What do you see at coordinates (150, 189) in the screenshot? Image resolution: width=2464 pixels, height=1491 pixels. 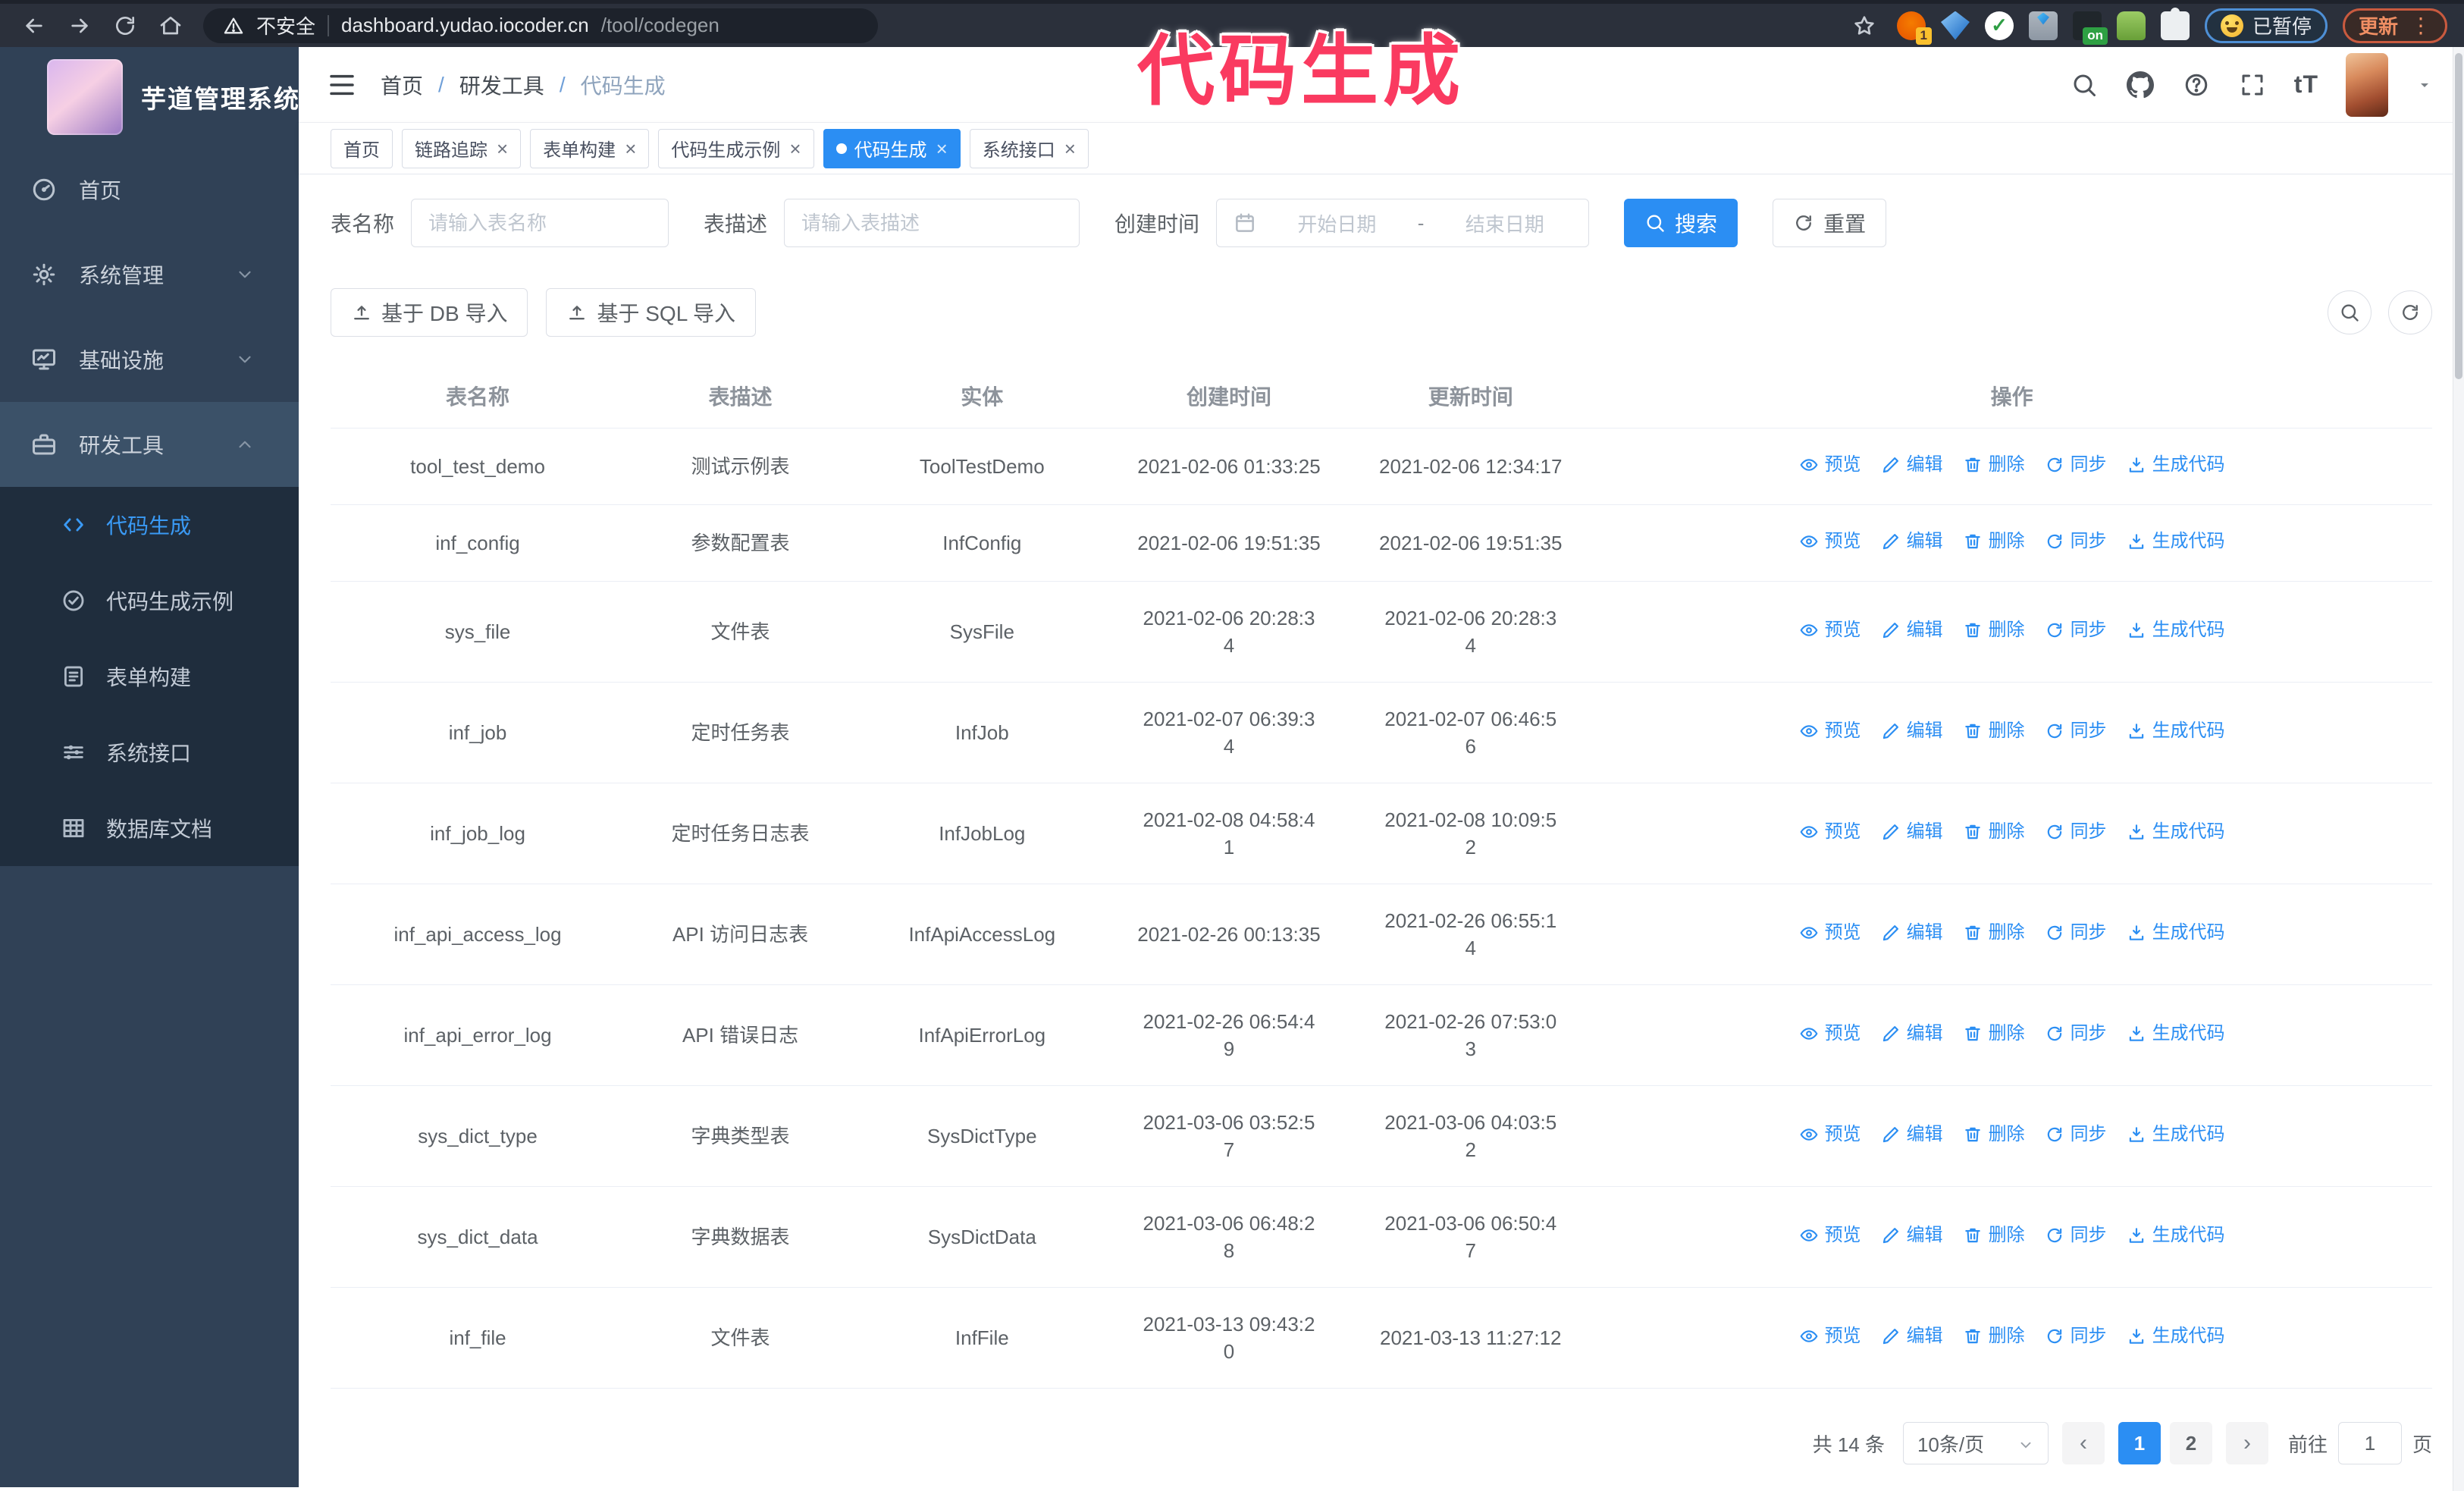 I see `sidebar-item-home: 首页` at bounding box center [150, 189].